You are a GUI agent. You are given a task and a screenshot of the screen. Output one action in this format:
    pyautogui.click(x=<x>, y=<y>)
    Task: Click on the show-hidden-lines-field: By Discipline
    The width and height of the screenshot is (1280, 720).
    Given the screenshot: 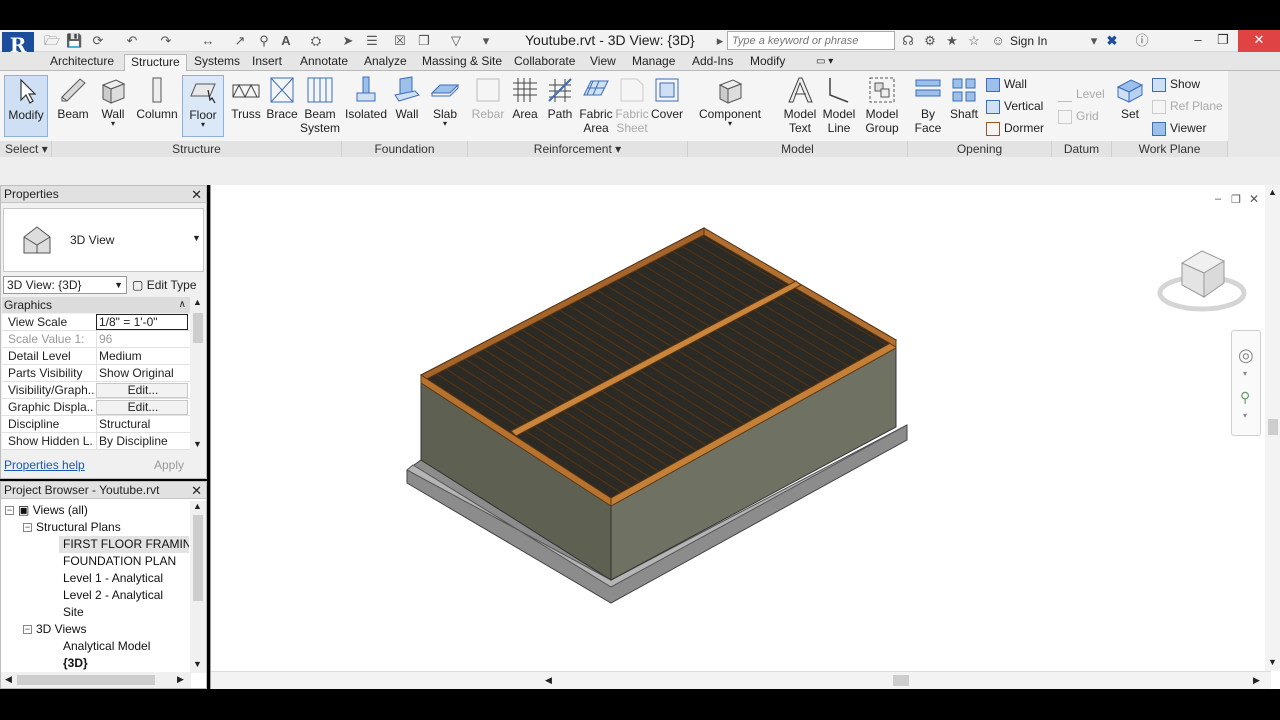 What is the action you would take?
    pyautogui.click(x=142, y=441)
    